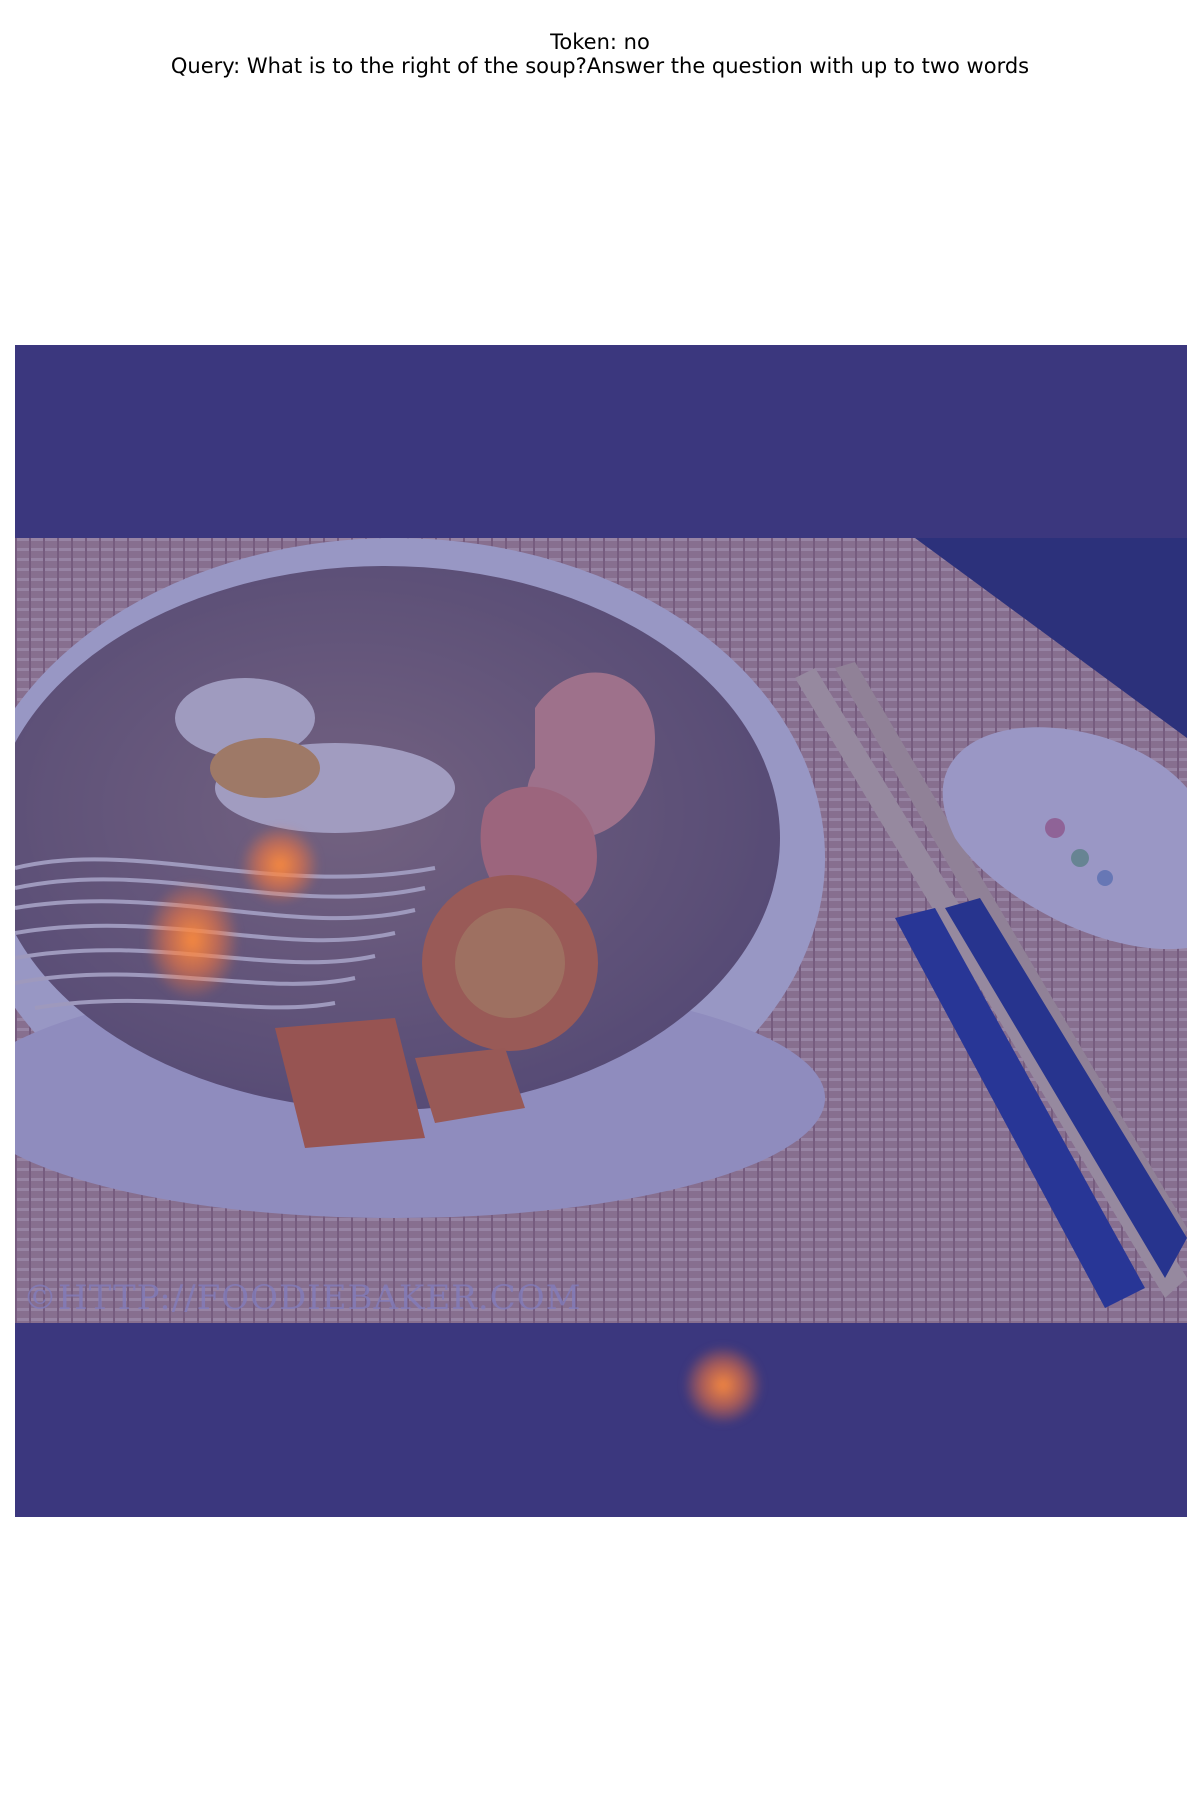 The image size is (1200, 1800). Describe the element at coordinates (723, 1385) in the screenshot. I see `heat-spot-below-image` at that location.